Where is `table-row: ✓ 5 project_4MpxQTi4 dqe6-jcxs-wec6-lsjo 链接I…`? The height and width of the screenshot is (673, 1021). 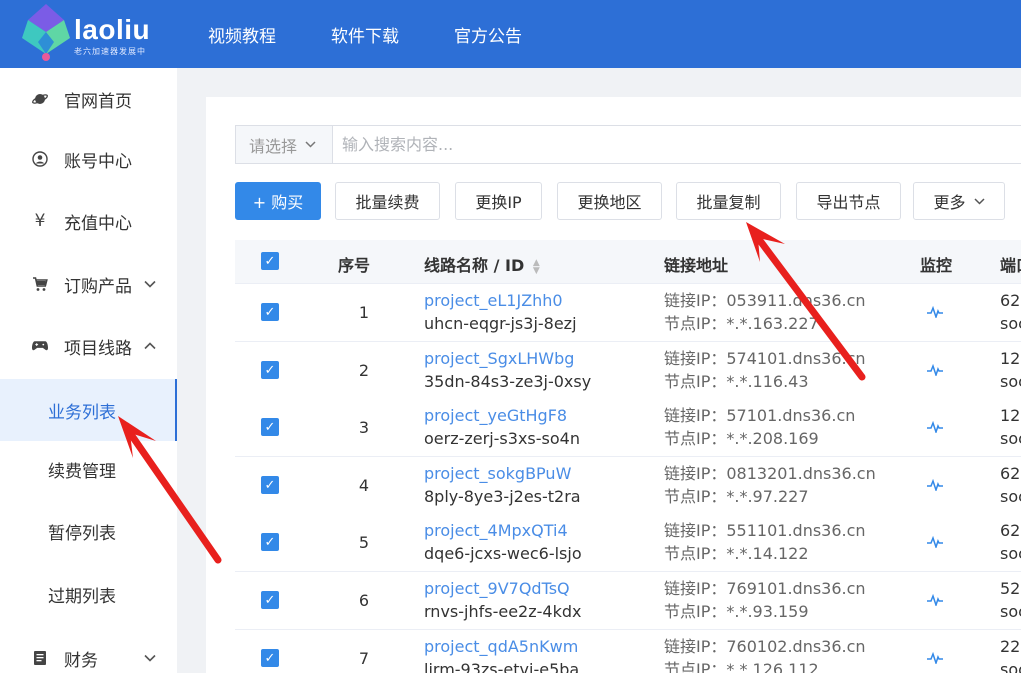 table-row: ✓ 5 project_4MpxQTi4 dqe6-jcxs-wec6-lsjo 链接I… is located at coordinates (628, 543).